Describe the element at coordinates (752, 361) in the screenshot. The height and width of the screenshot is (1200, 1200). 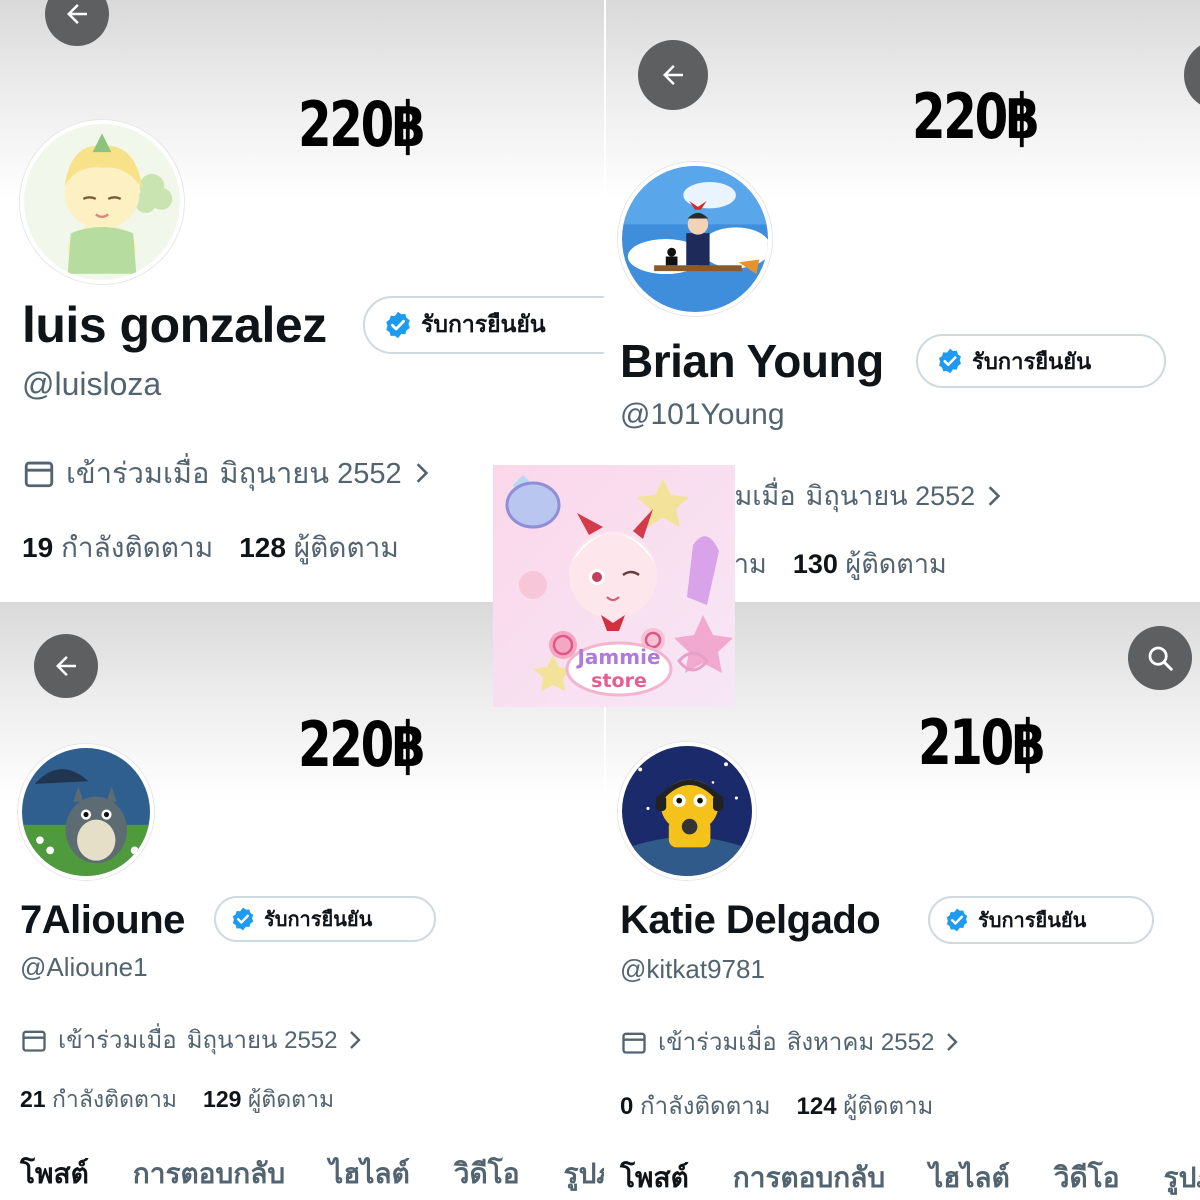
I see `display-name: Brian Young` at that location.